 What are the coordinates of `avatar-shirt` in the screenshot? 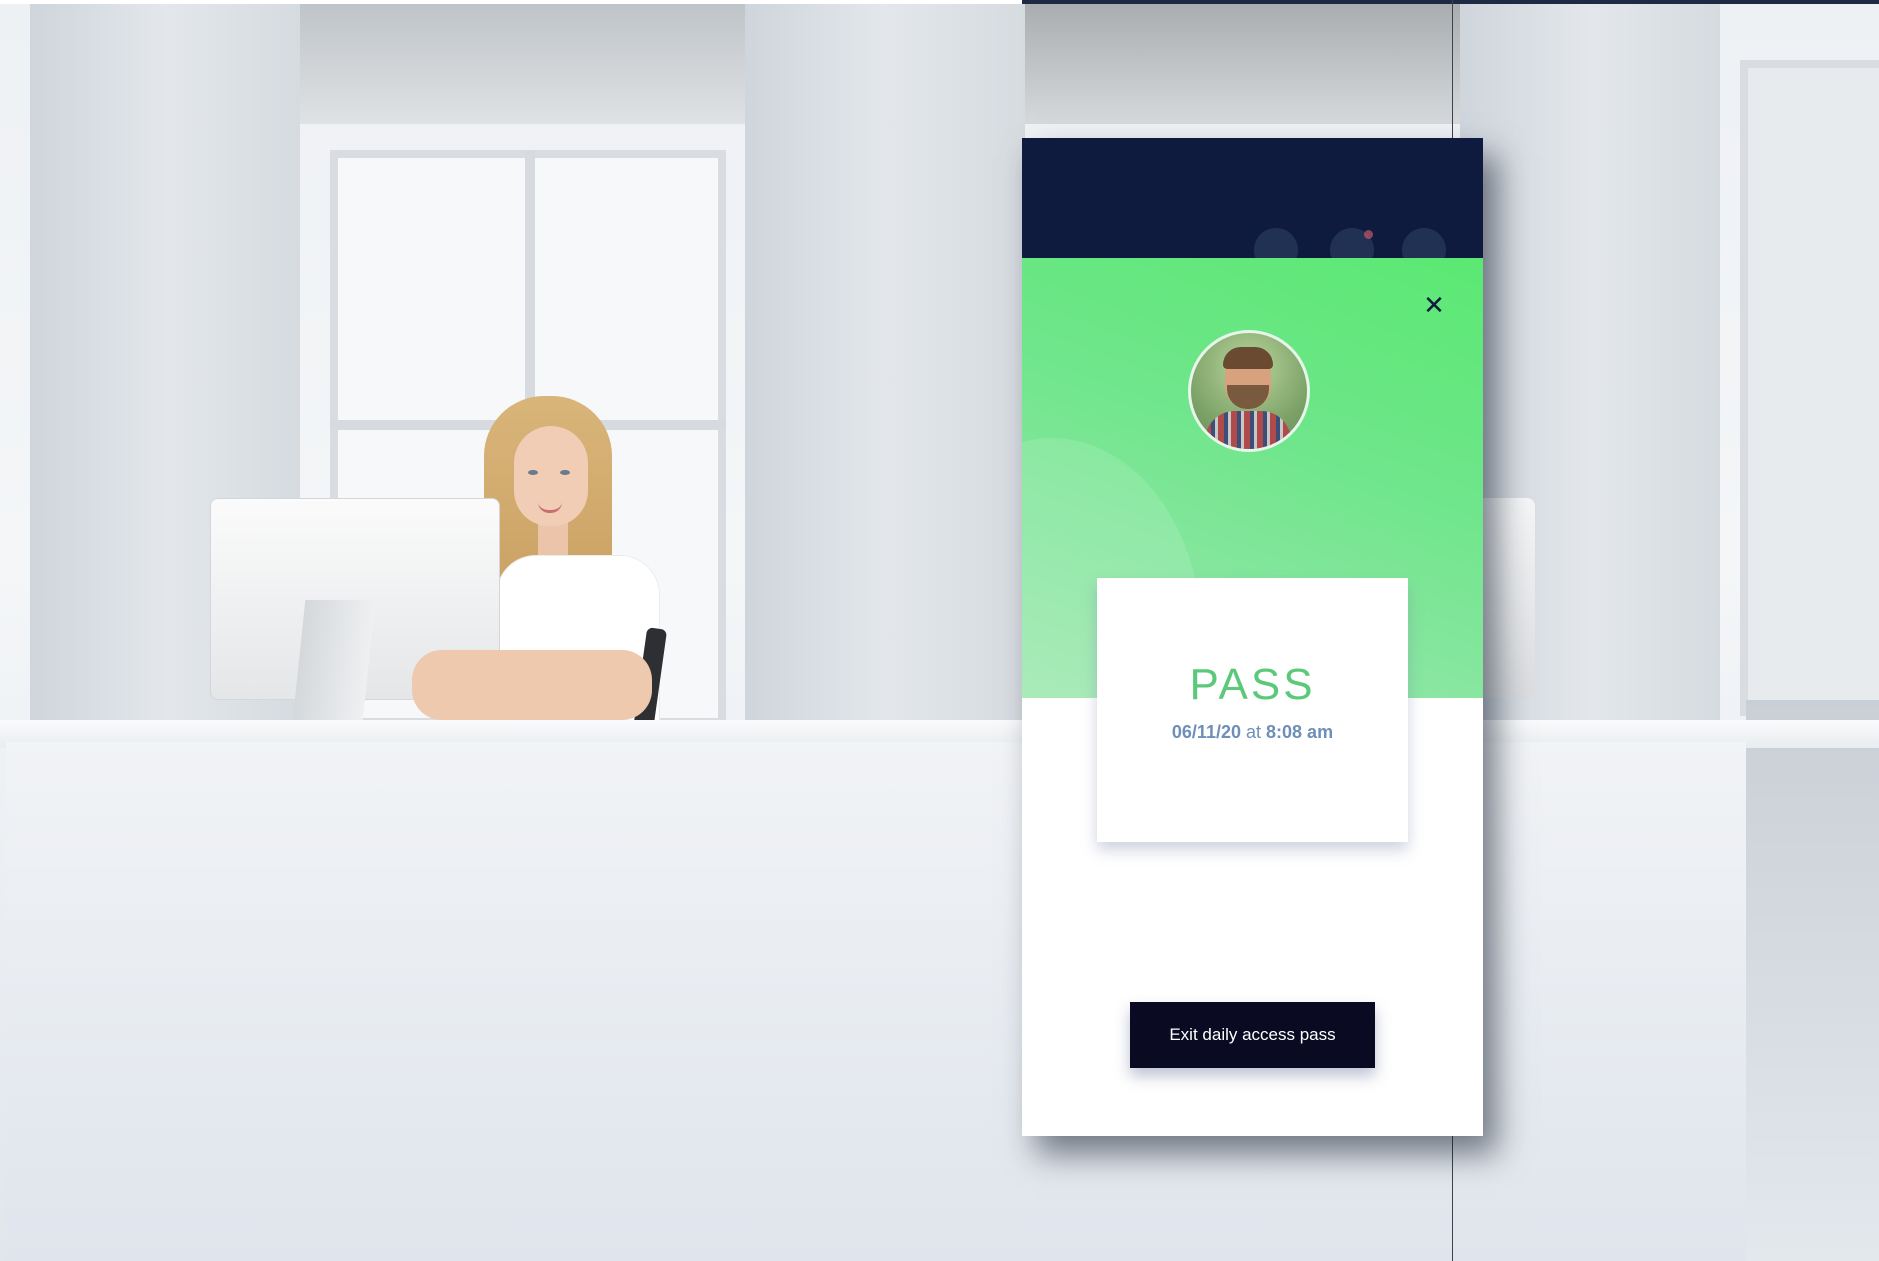 It's located at (1248, 430).